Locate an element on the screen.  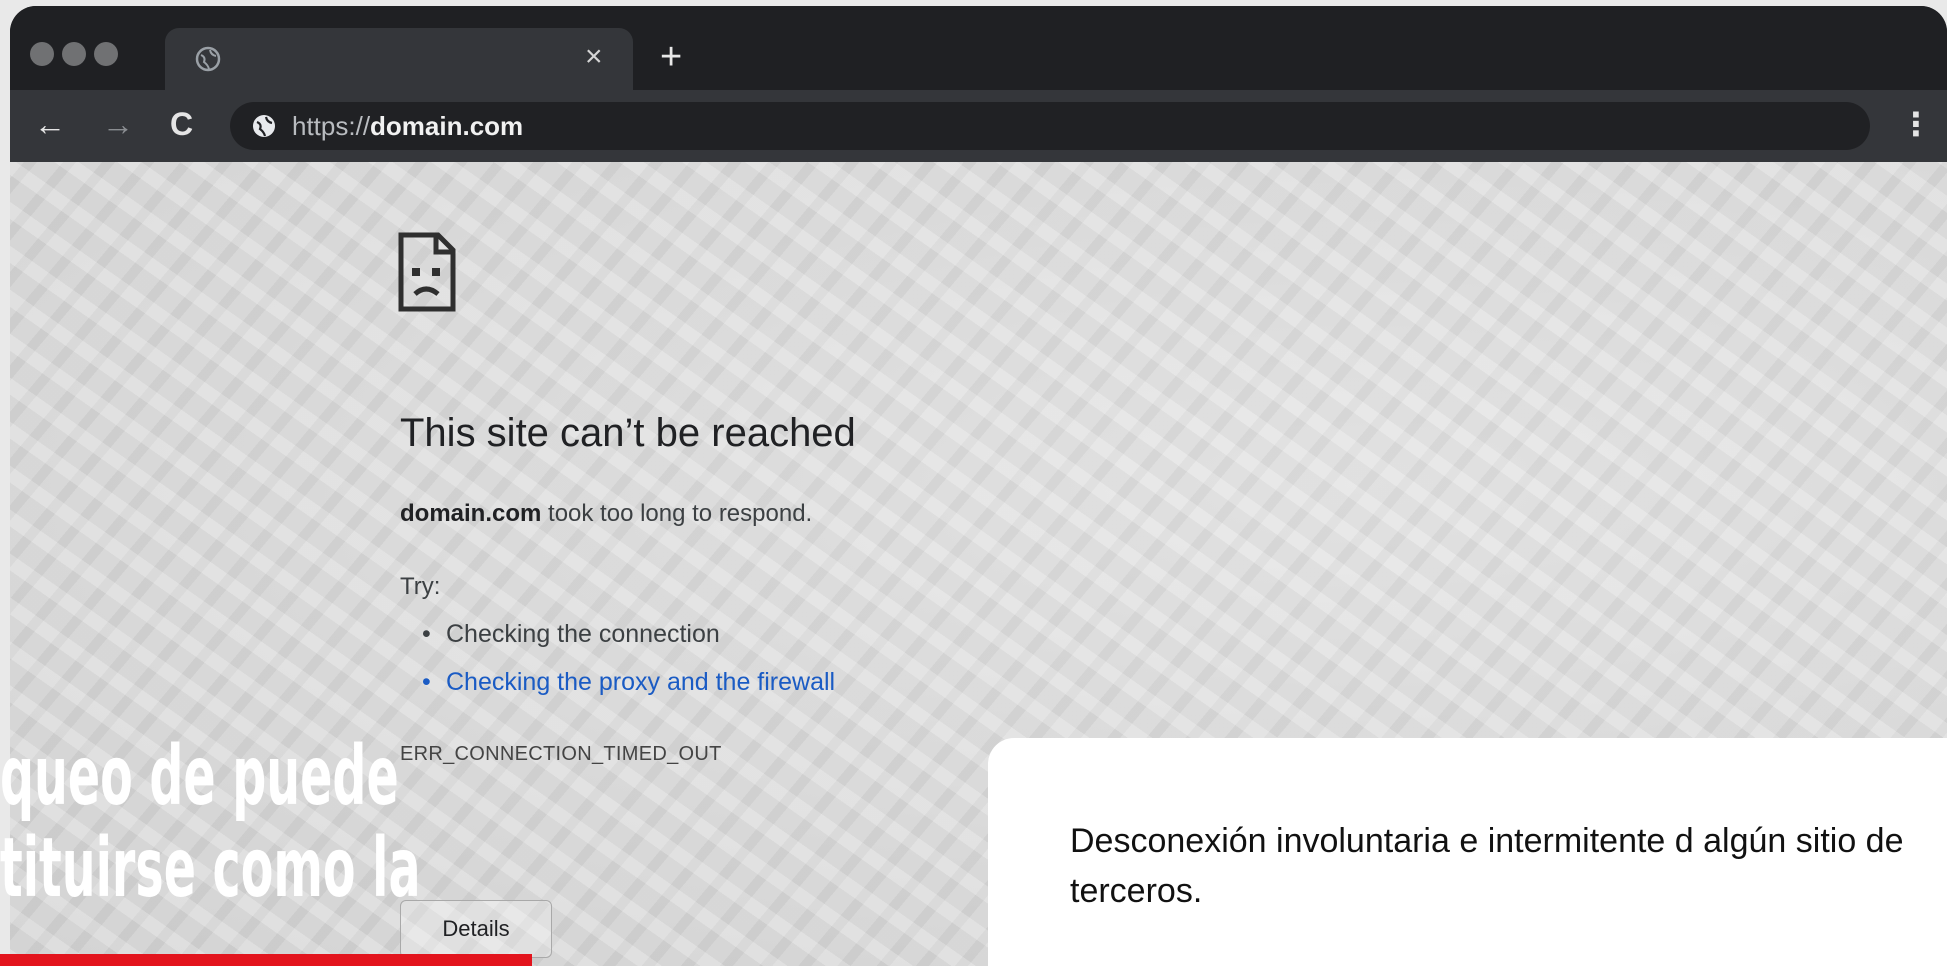
error-code: ERR_CONNECTION_TIMED_OUT is located at coordinates (561, 754).